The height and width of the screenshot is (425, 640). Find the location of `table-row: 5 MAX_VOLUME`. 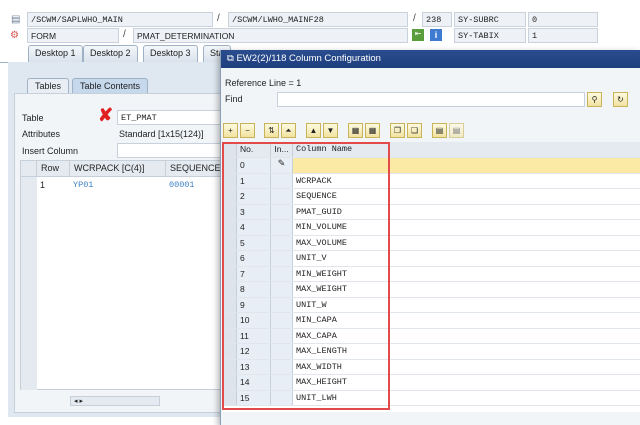

table-row: 5 MAX_VOLUME is located at coordinates (431, 243).